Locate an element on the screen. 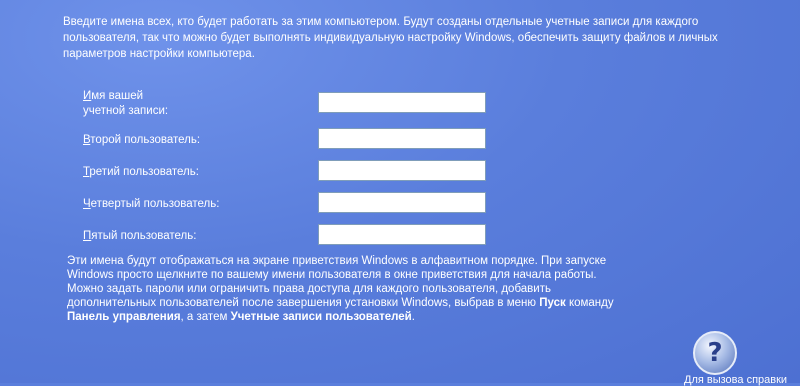  help-label: Для вызова справки is located at coordinates (735, 380).